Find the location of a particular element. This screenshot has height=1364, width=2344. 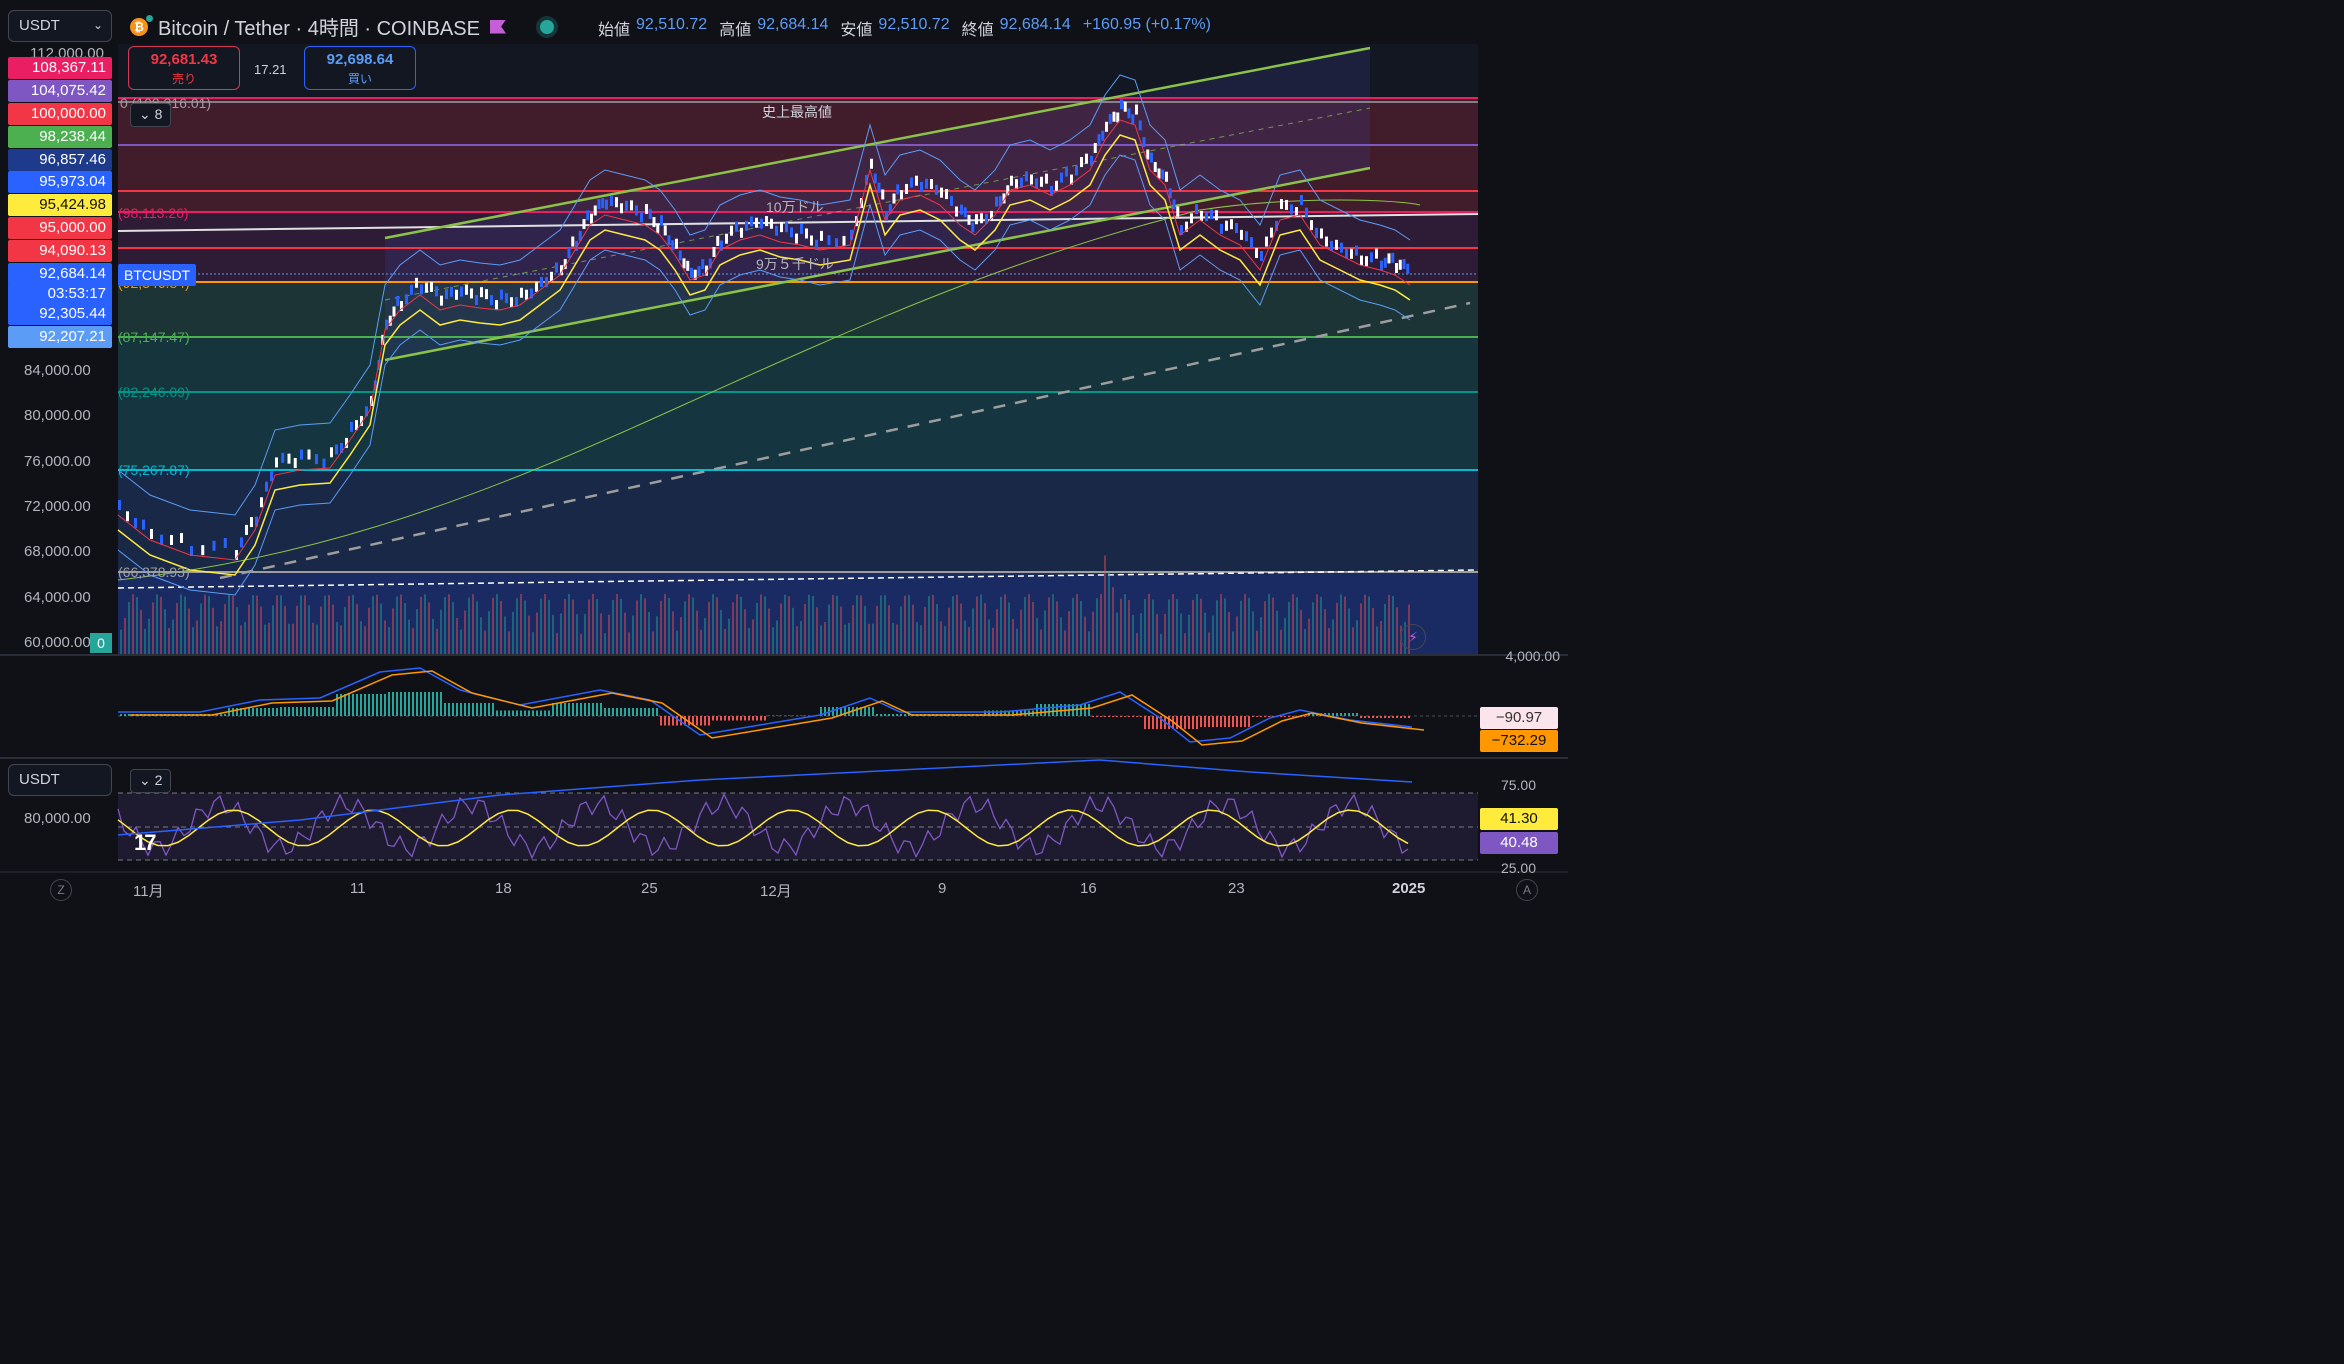

rsi-currency-select: USDT is located at coordinates (60, 780).